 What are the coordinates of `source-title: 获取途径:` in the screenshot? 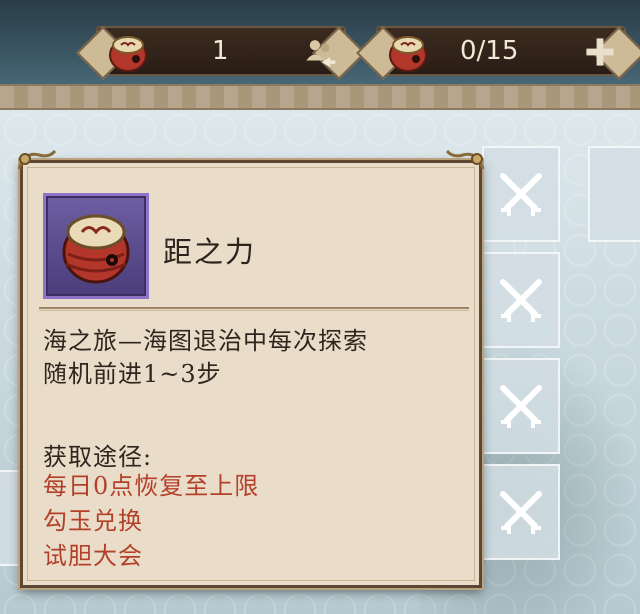 It's located at (98, 457).